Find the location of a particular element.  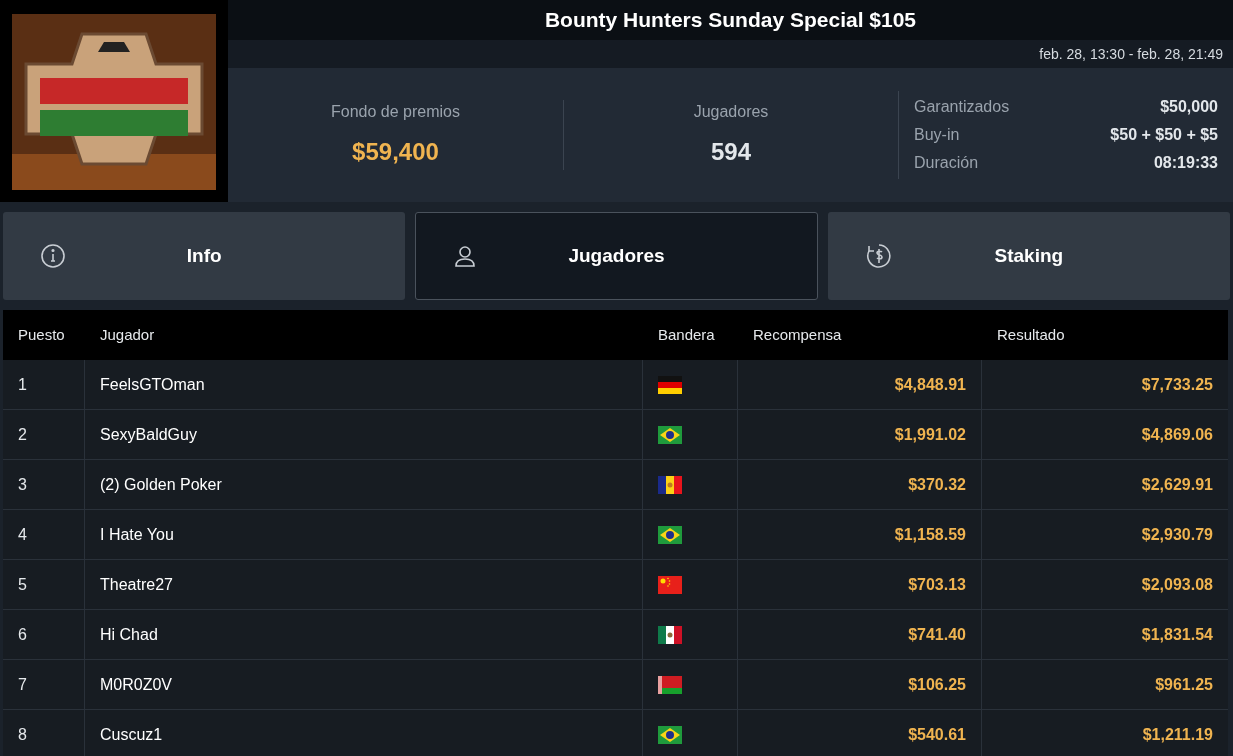

detail-value: $50 + $50 + $5 is located at coordinates (1164, 135).